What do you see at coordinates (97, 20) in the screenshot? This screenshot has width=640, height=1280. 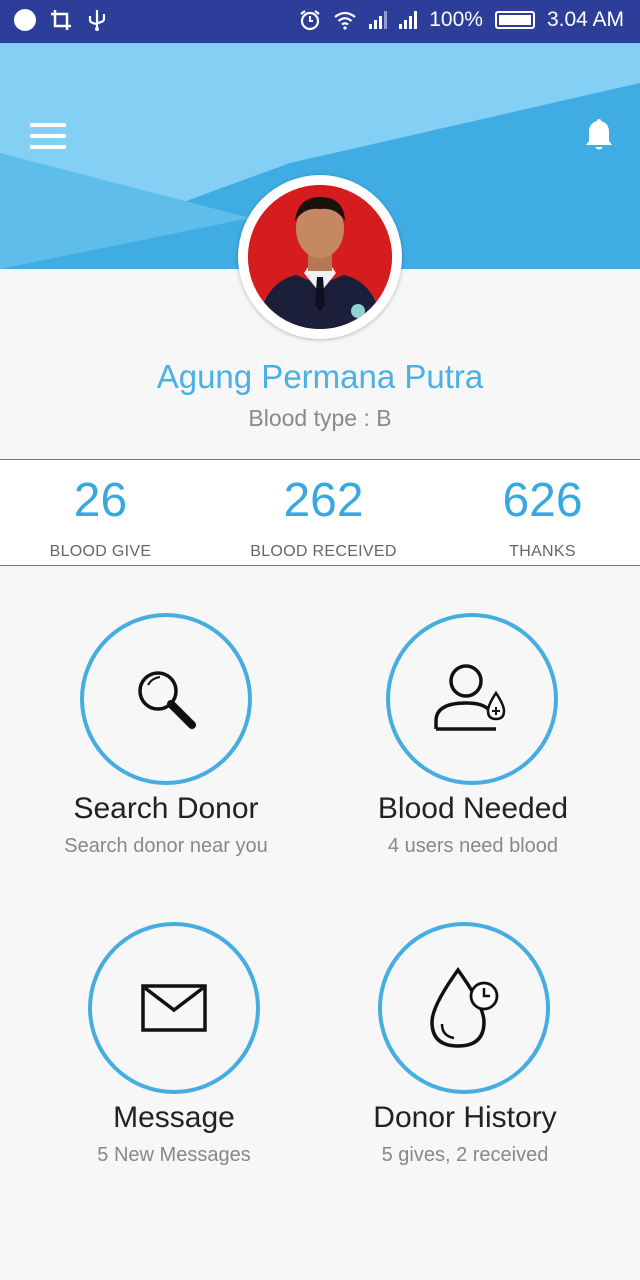 I see `usb-icon` at bounding box center [97, 20].